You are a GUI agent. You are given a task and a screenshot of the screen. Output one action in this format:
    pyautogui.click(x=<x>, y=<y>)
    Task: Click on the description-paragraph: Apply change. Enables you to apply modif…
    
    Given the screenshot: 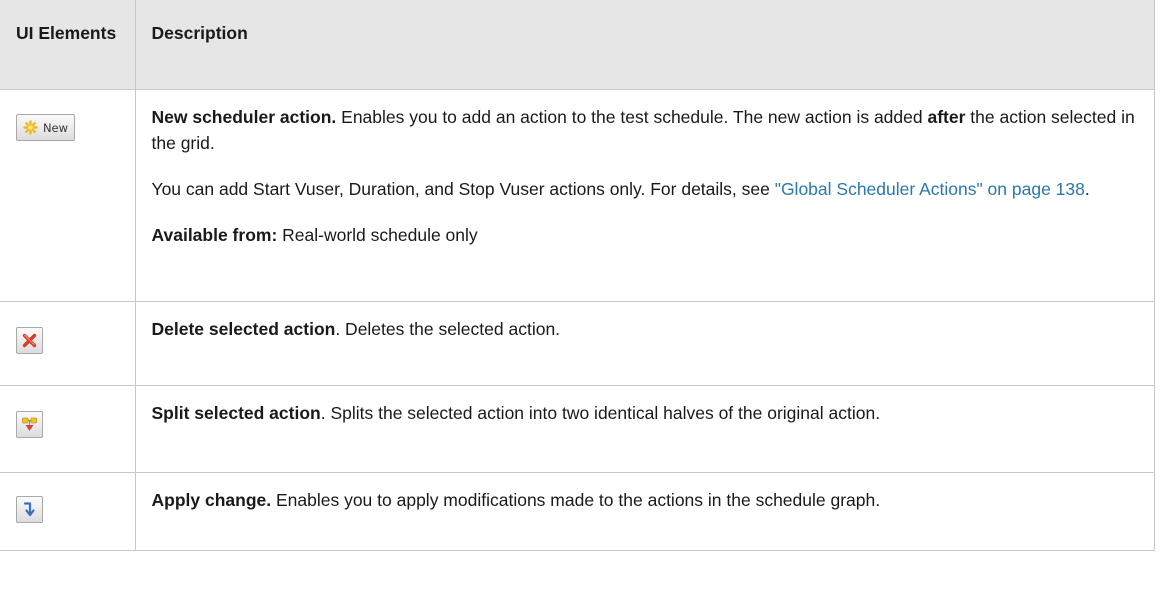 What is the action you would take?
    pyautogui.click(x=646, y=500)
    